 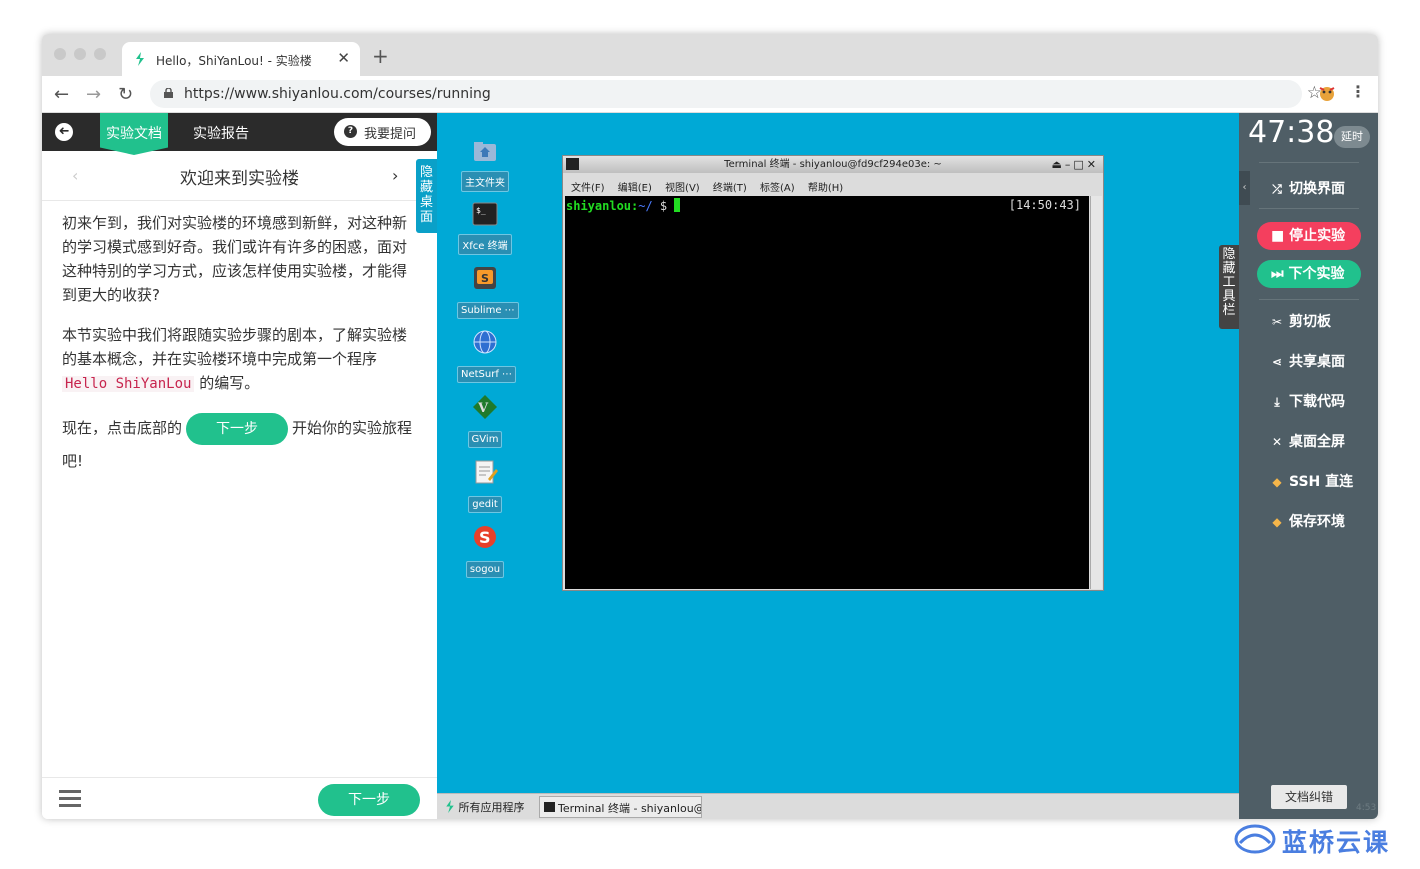 I want to click on fullscreen-button: ✕ 桌面全屏, so click(x=1307, y=441).